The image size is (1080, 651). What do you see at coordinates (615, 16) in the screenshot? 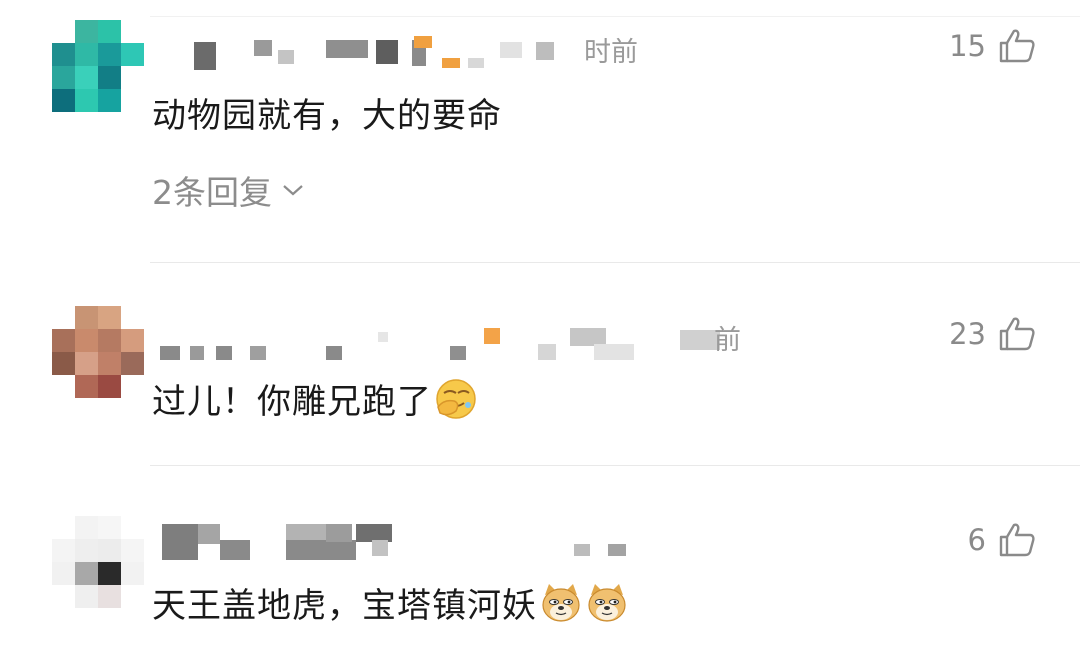
I see `top-divider` at bounding box center [615, 16].